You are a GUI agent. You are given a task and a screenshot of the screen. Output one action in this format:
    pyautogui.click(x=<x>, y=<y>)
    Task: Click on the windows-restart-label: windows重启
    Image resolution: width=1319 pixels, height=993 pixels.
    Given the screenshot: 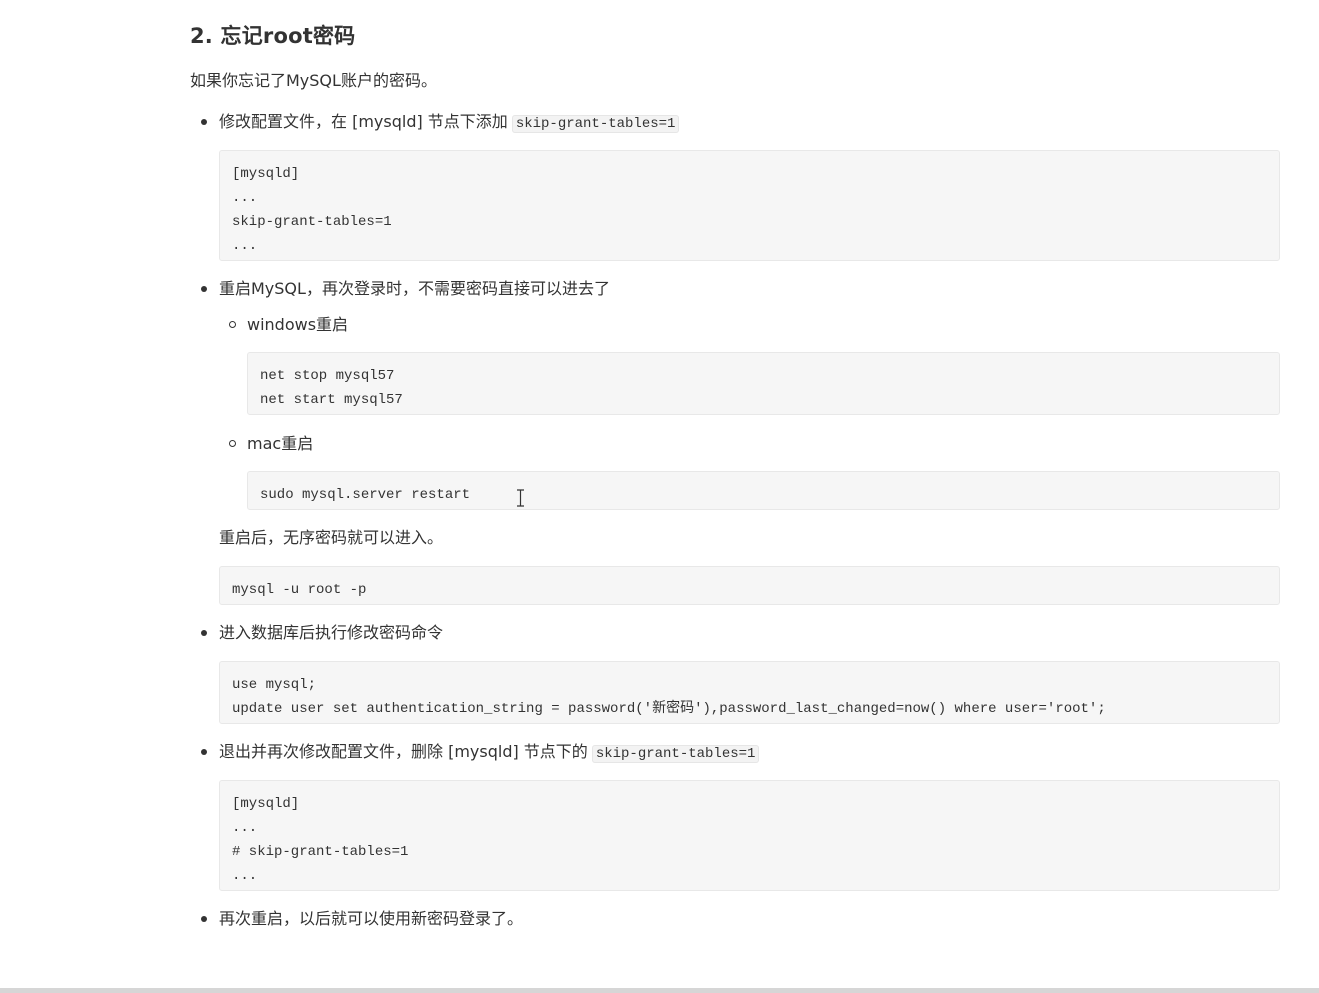 What is the action you would take?
    pyautogui.click(x=298, y=324)
    